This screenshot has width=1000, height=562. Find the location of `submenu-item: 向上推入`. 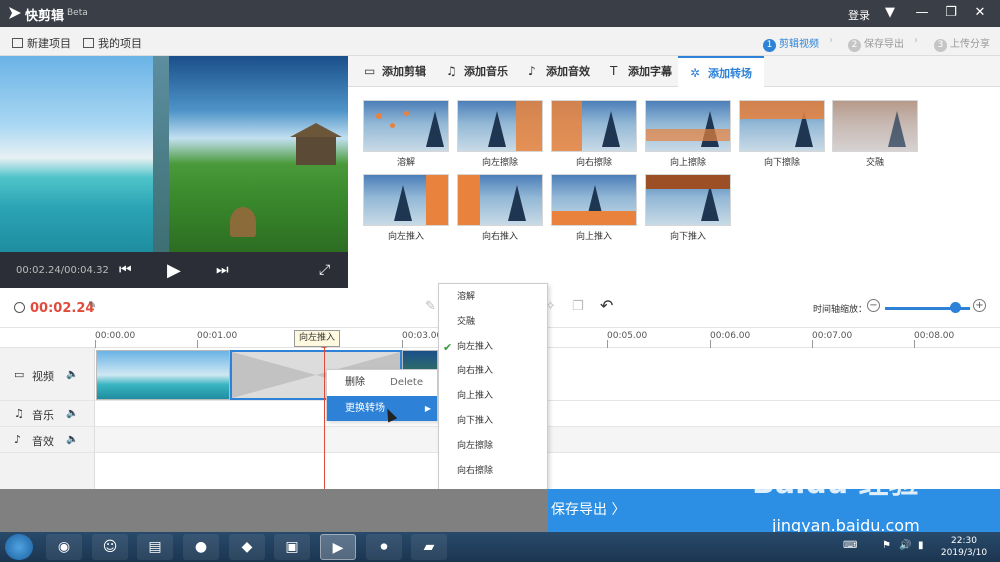

submenu-item: 向上推入 is located at coordinates (493, 396).